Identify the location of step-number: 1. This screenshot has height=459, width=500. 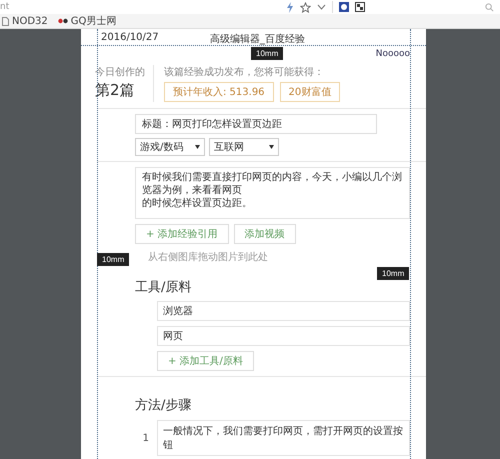
(145, 438).